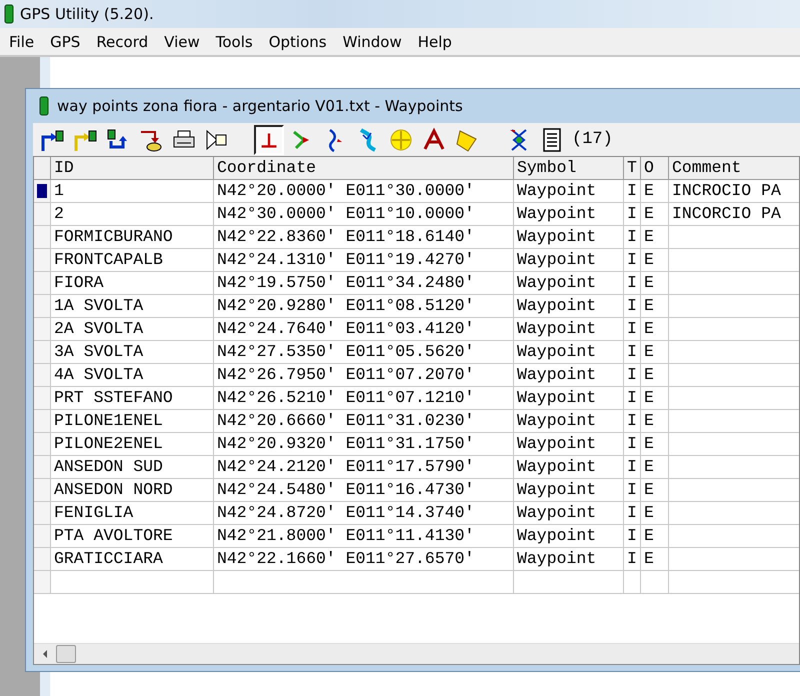  I want to click on table-cell: FIORA, so click(132, 283).